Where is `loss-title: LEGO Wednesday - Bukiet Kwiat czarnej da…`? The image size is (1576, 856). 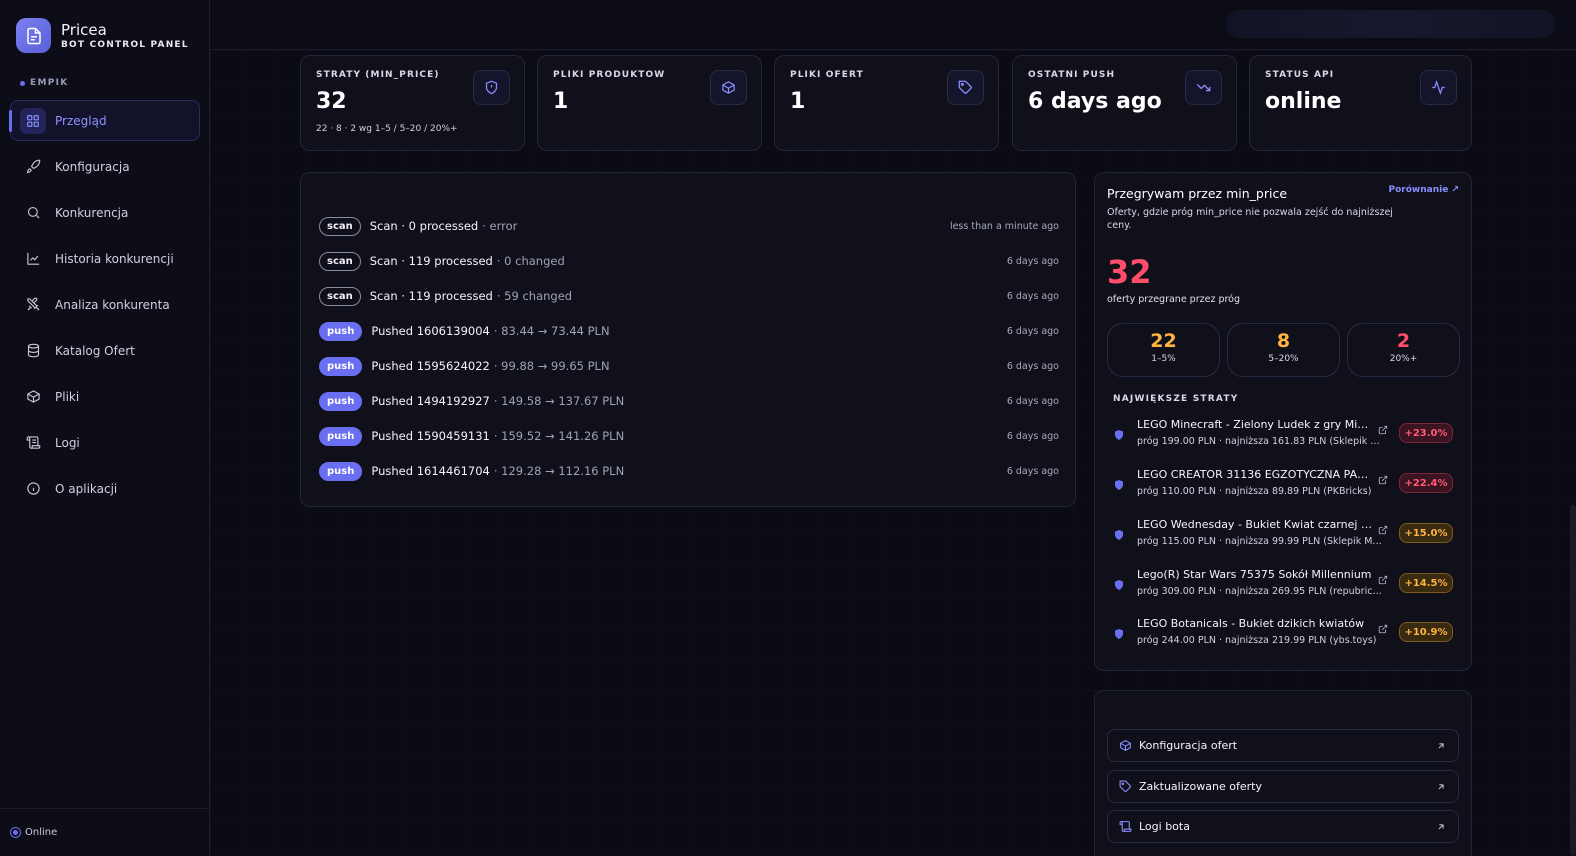 loss-title: LEGO Wednesday - Bukiet Kwiat czarnej da… is located at coordinates (1255, 524).